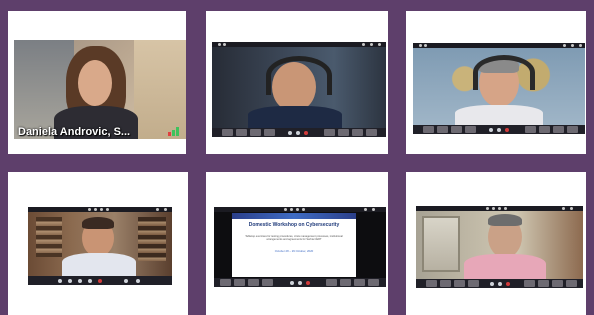 This screenshot has width=594, height=315. Describe the element at coordinates (175, 131) in the screenshot. I see `audio-level-icon` at that location.